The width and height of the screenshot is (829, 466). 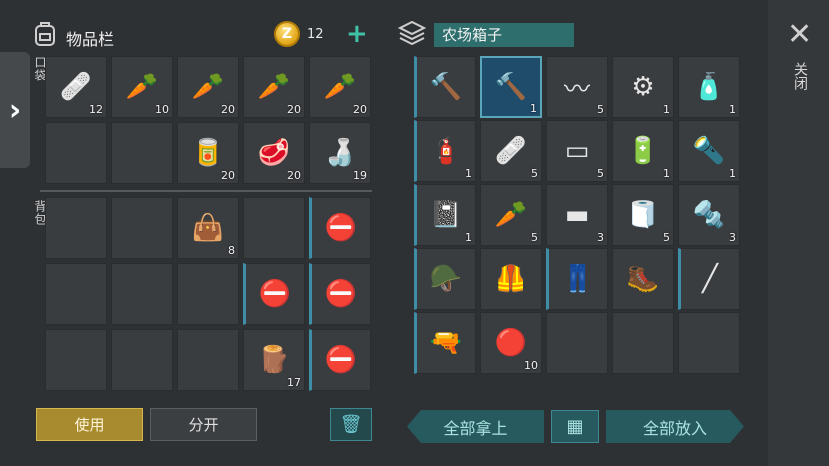 I want to click on use-button: 使用, so click(x=89, y=424).